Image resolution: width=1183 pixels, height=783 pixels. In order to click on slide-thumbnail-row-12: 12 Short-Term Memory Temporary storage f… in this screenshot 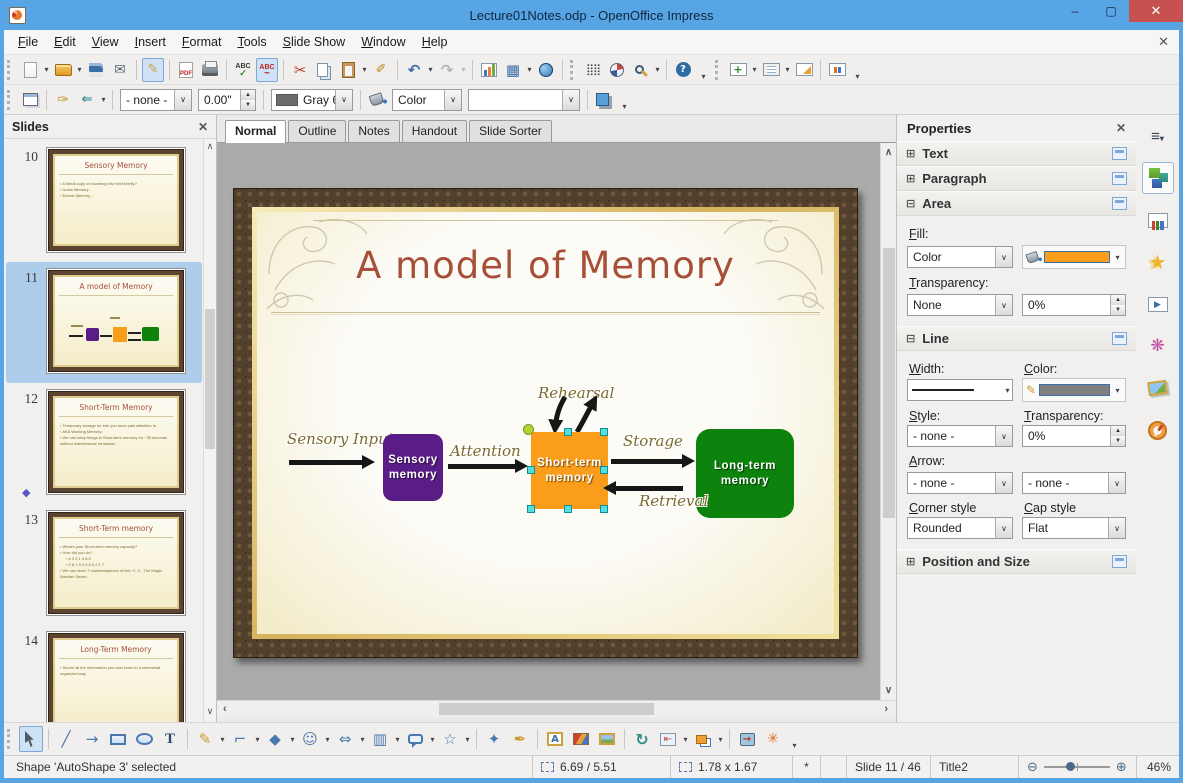, I will do `click(104, 443)`.